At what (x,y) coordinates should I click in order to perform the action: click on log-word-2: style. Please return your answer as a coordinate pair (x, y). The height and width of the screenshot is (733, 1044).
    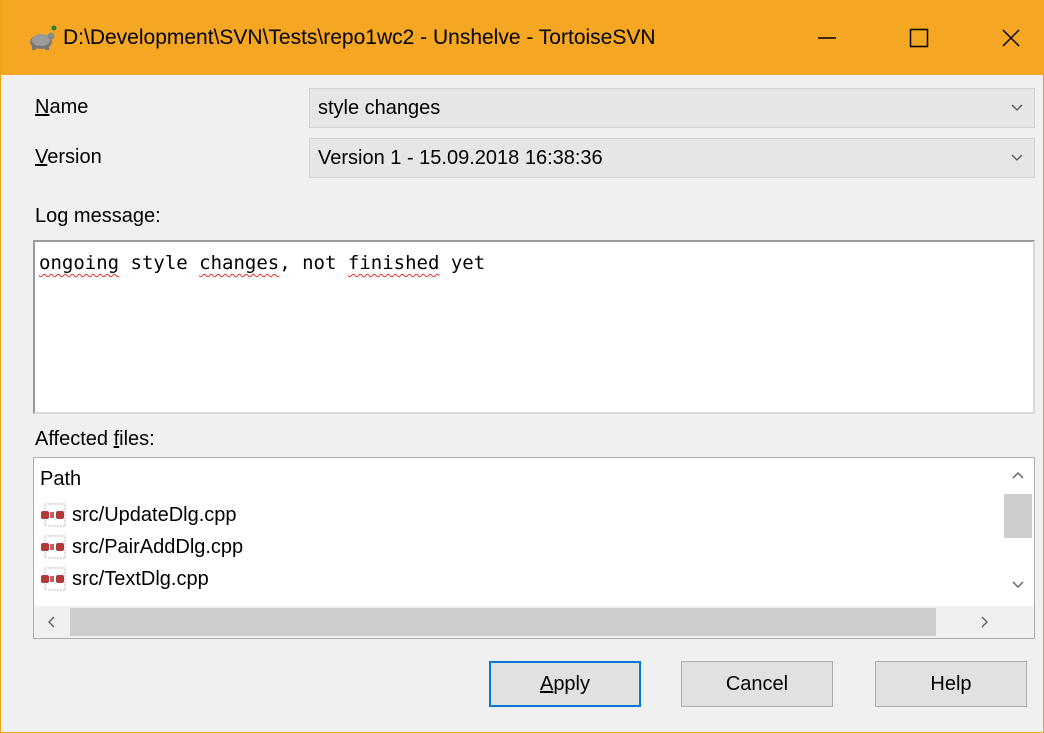
    Looking at the image, I should click on (159, 263).